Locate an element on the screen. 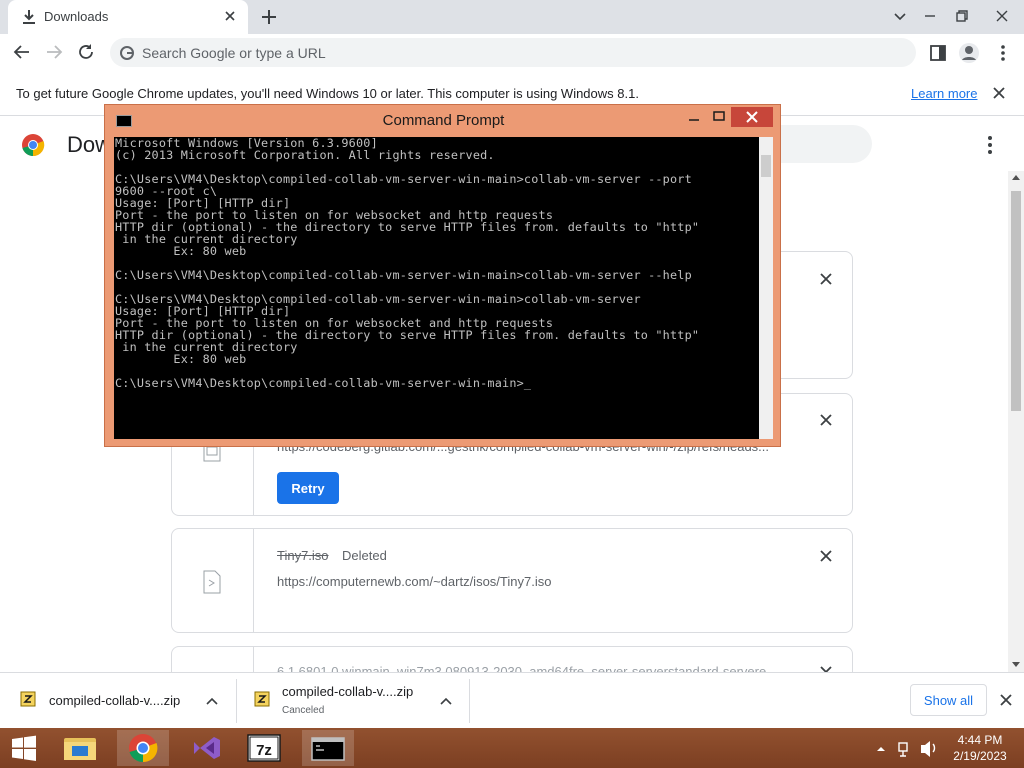 Image resolution: width=1024 pixels, height=768 pixels. shelf-item: compiled-collab-v....zip is located at coordinates (125, 701).